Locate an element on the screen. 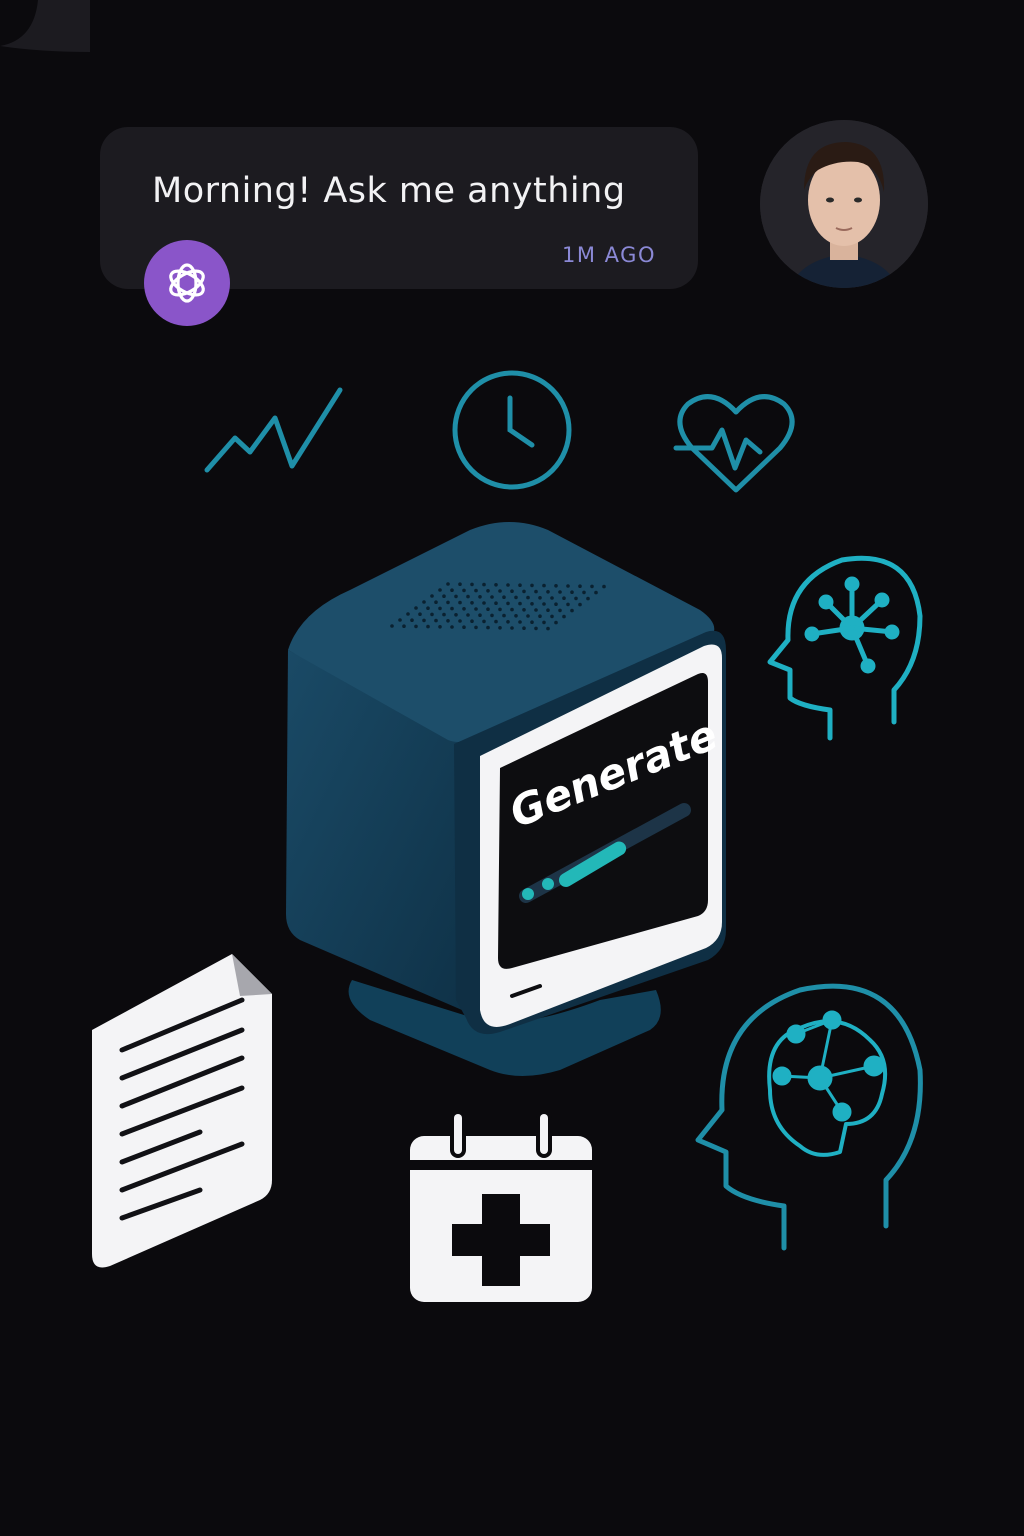 The height and width of the screenshot is (1536, 1024). head-brain-icon is located at coordinates (809, 1117).